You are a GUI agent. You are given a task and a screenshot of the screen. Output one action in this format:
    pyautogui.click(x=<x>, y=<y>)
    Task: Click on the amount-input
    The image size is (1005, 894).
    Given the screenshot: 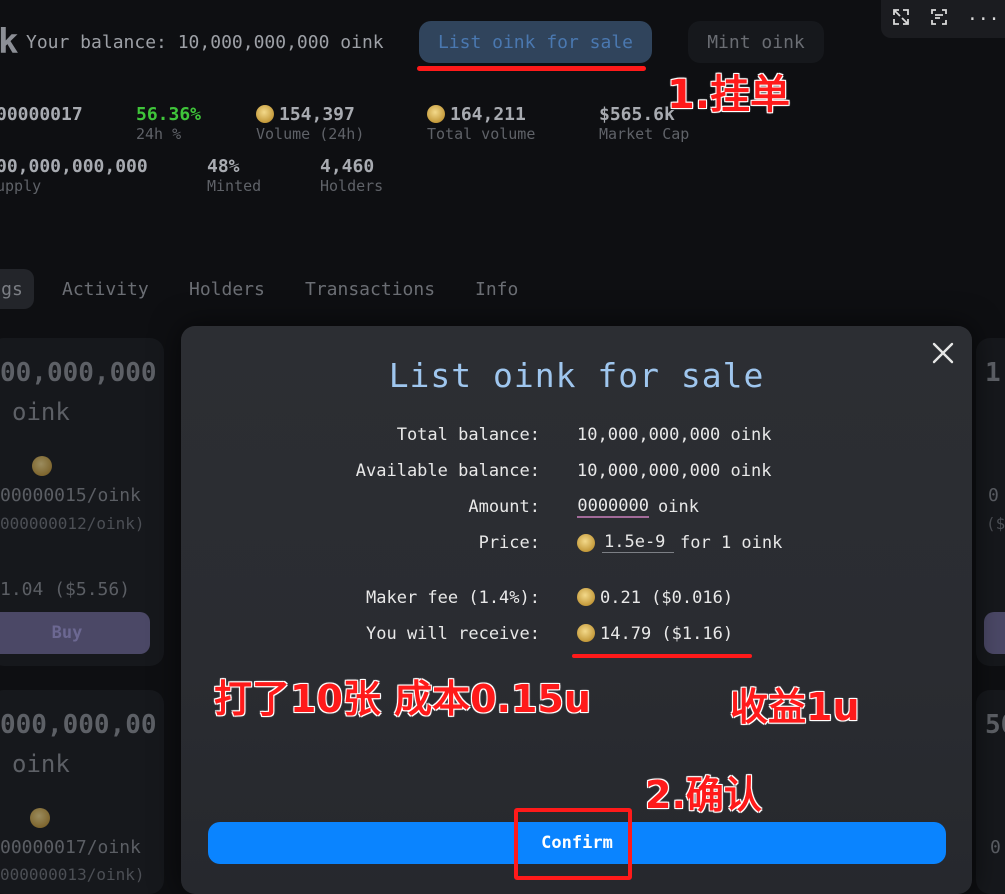 What is the action you would take?
    pyautogui.click(x=613, y=507)
    